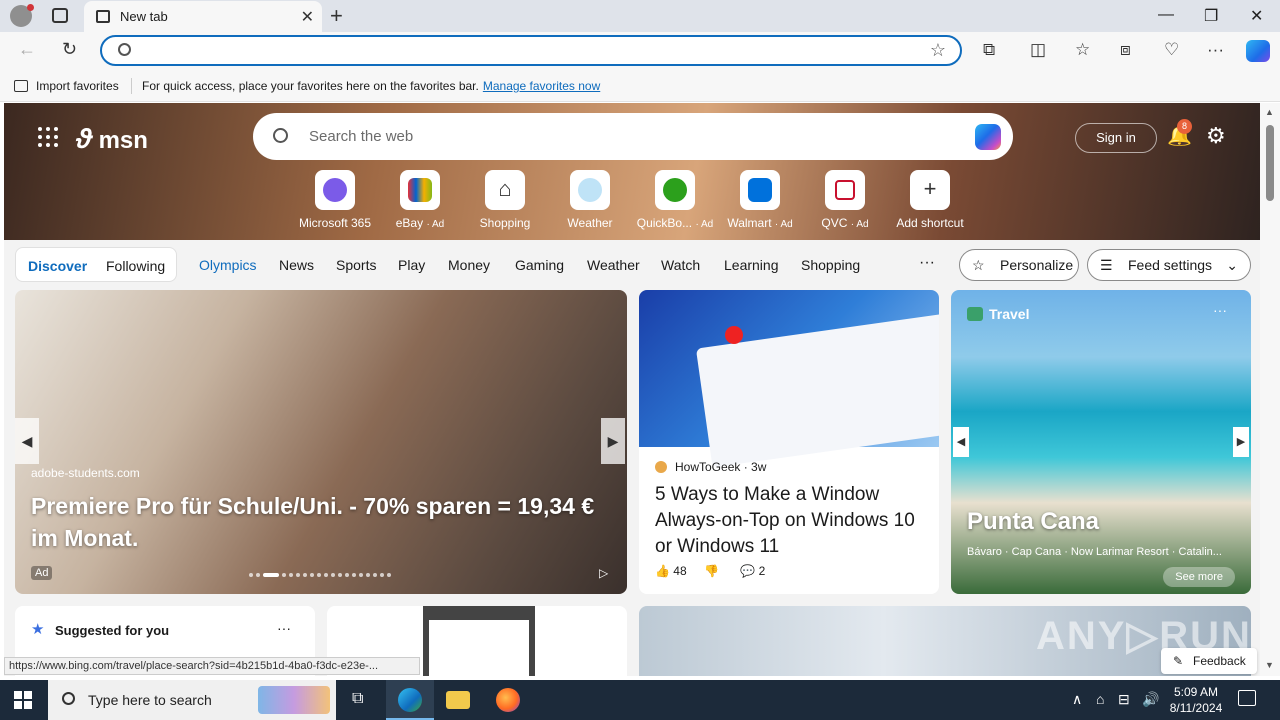 This screenshot has width=1280, height=720. I want to click on close-window-icon: ✕, so click(1256, 16).